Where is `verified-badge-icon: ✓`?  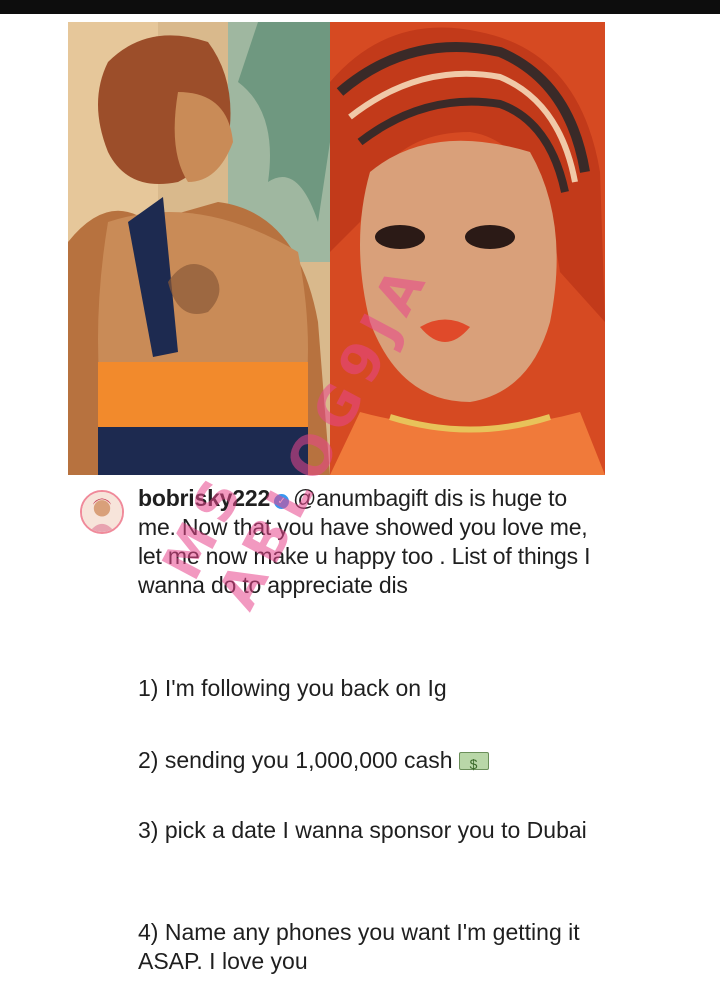 verified-badge-icon: ✓ is located at coordinates (282, 501).